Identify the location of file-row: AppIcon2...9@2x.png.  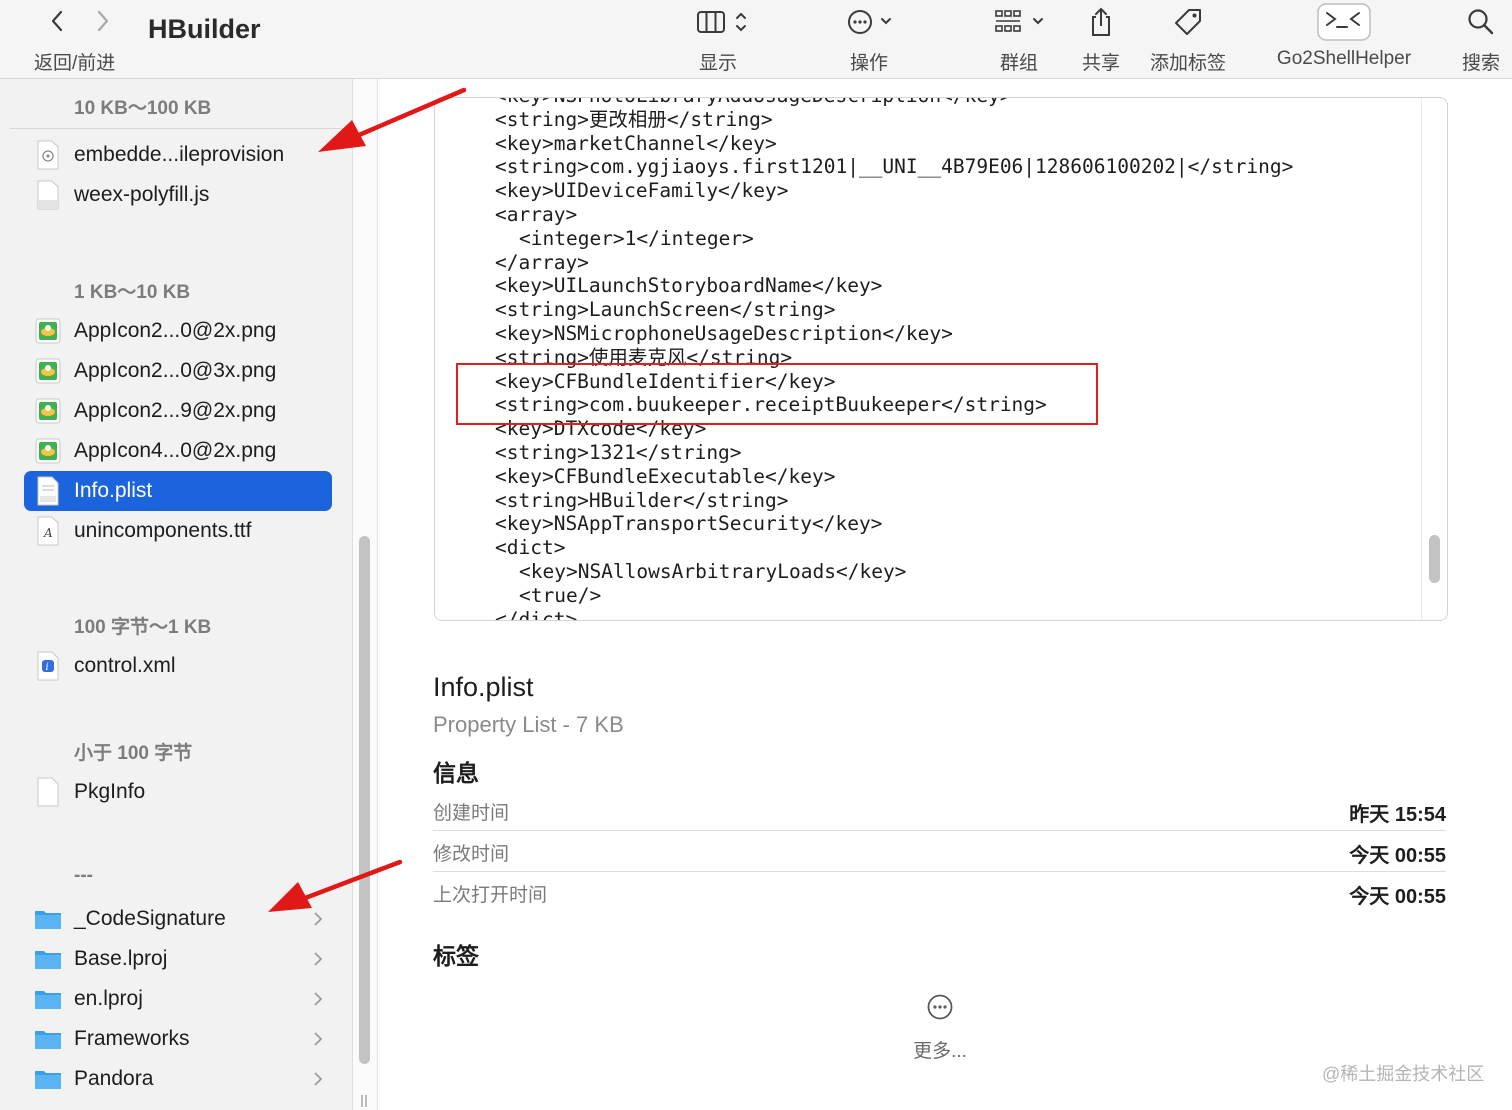
(178, 411).